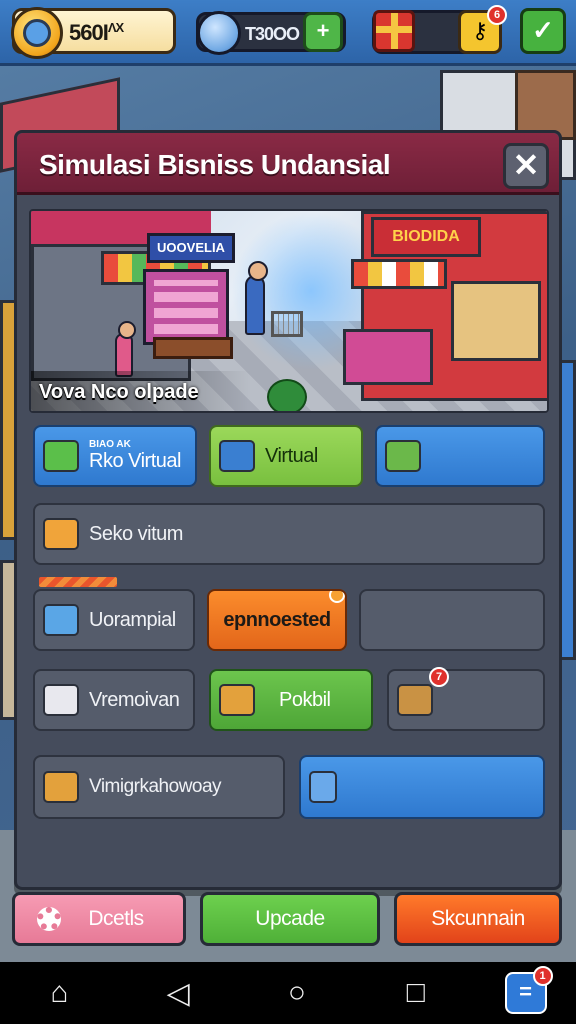 The image size is (576, 1024). I want to click on dialog-title: Simulasi Bisniss Undansial, so click(215, 164).